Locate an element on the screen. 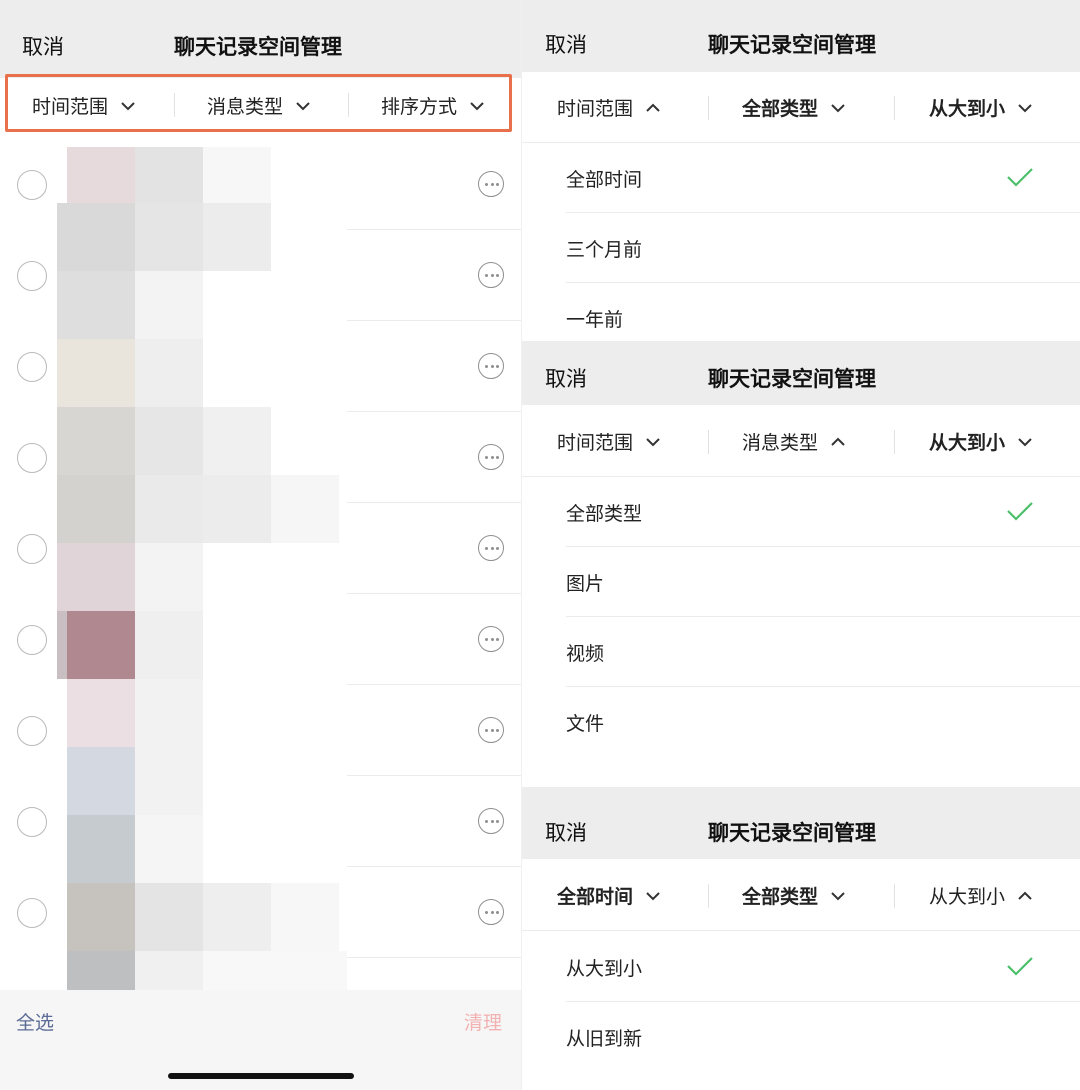 Image resolution: width=1080 pixels, height=1090 pixels. option-images: 图片 is located at coordinates (585, 582).